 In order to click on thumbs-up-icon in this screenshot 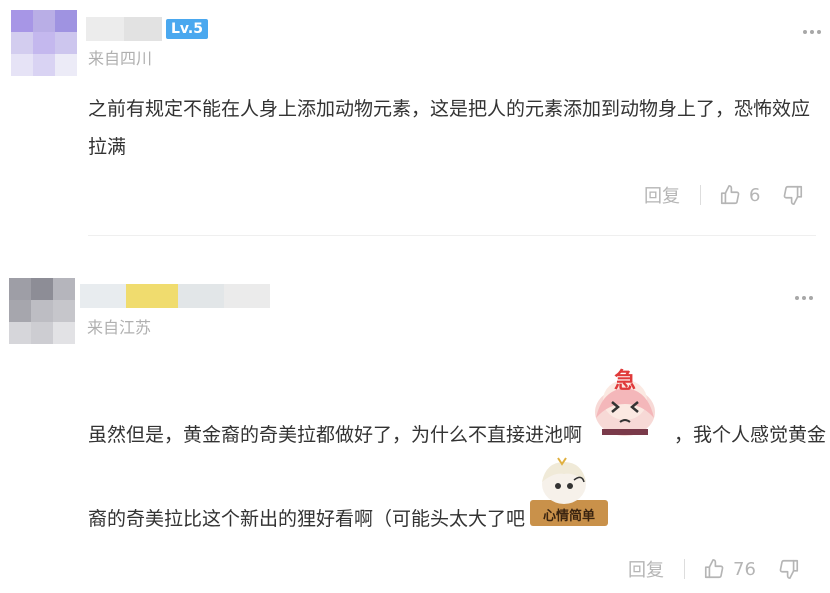, I will do `click(714, 569)`.